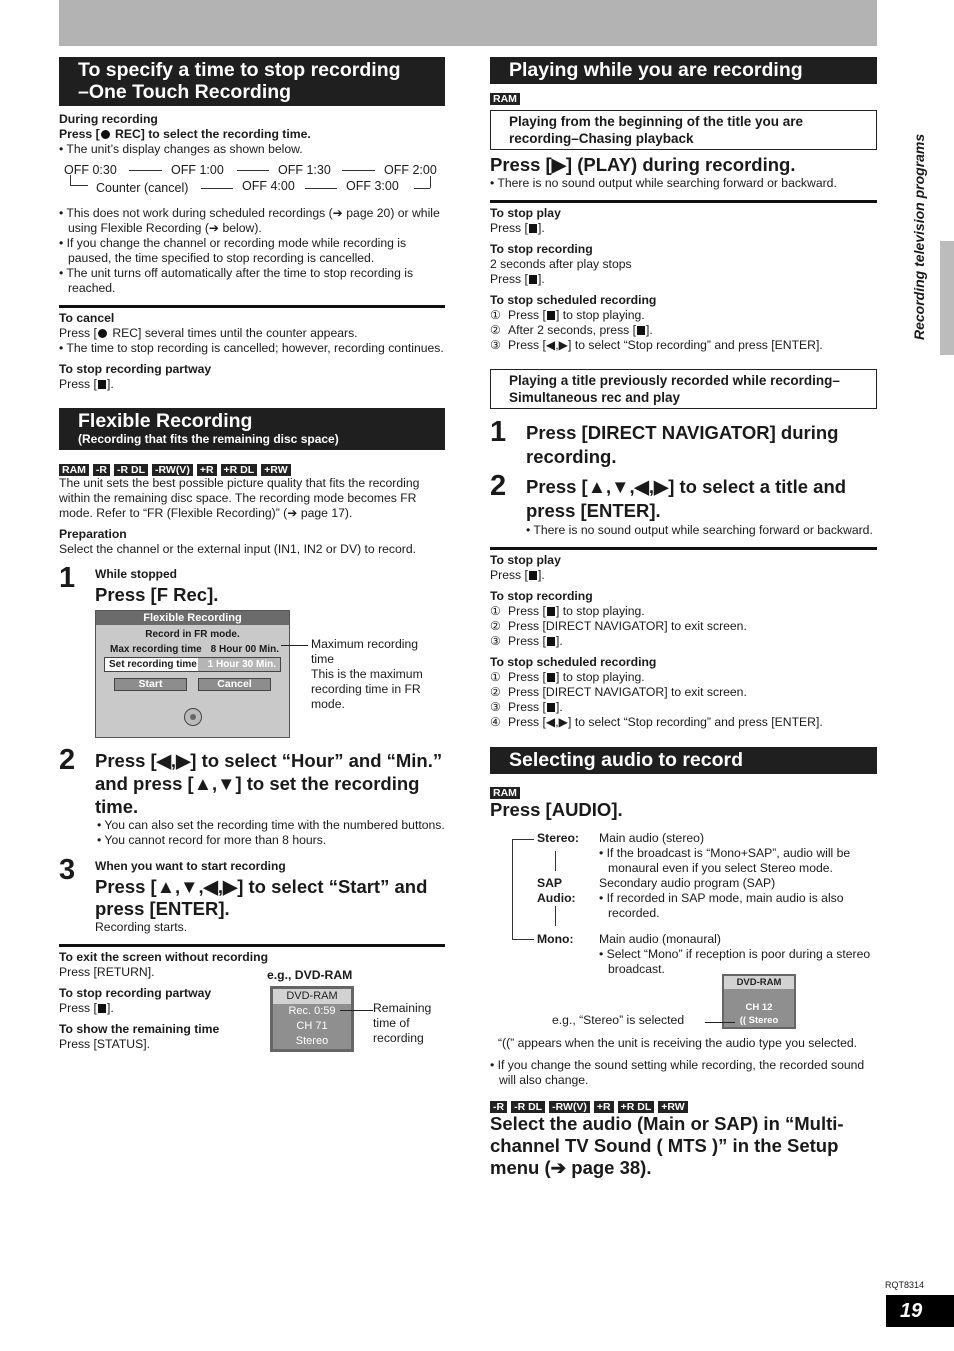 The image size is (954, 1351). Describe the element at coordinates (468, 23) in the screenshot. I see `header-band` at that location.